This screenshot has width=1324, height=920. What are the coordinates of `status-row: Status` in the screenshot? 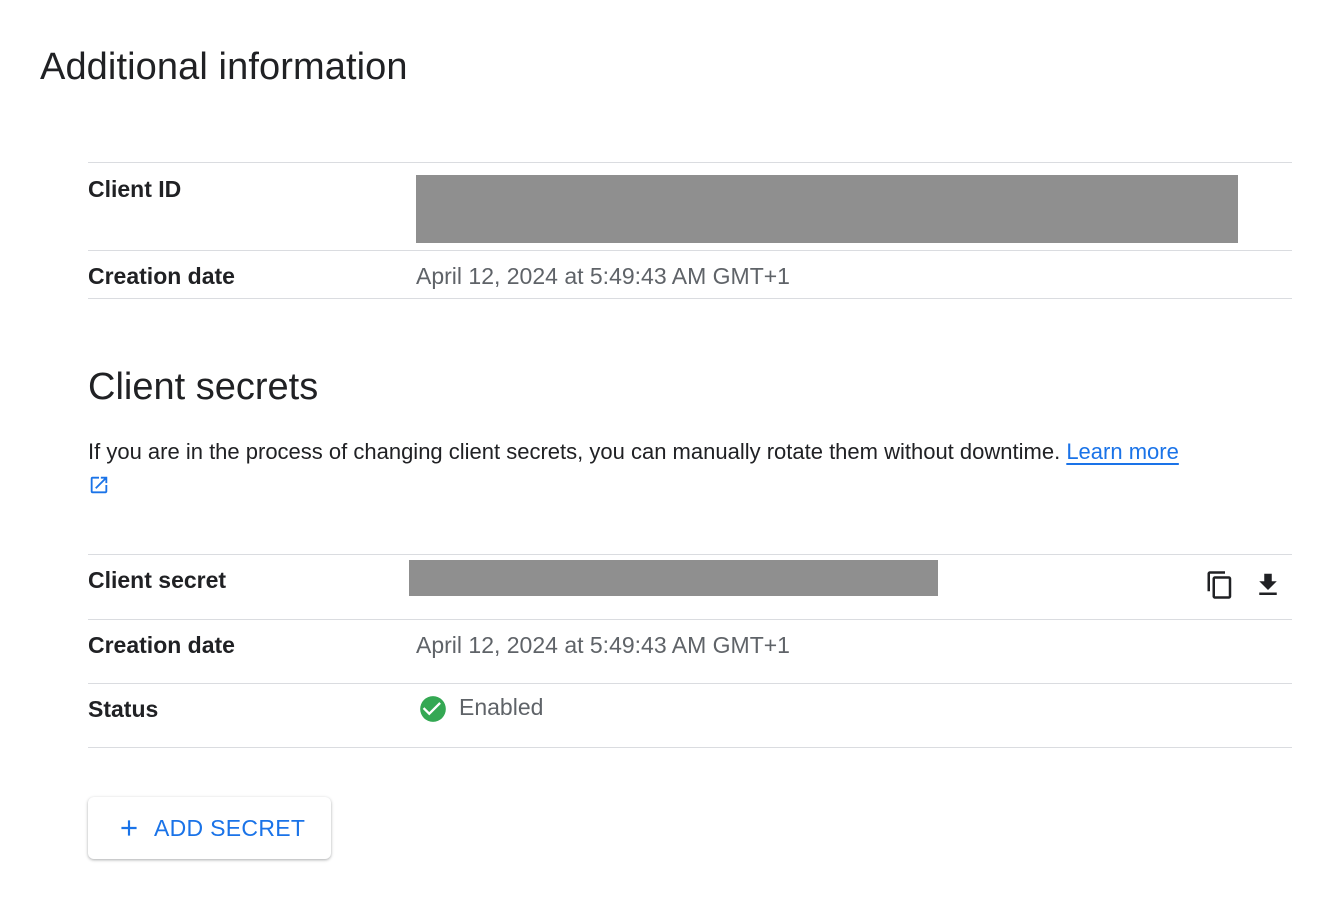 It's located at (690, 715).